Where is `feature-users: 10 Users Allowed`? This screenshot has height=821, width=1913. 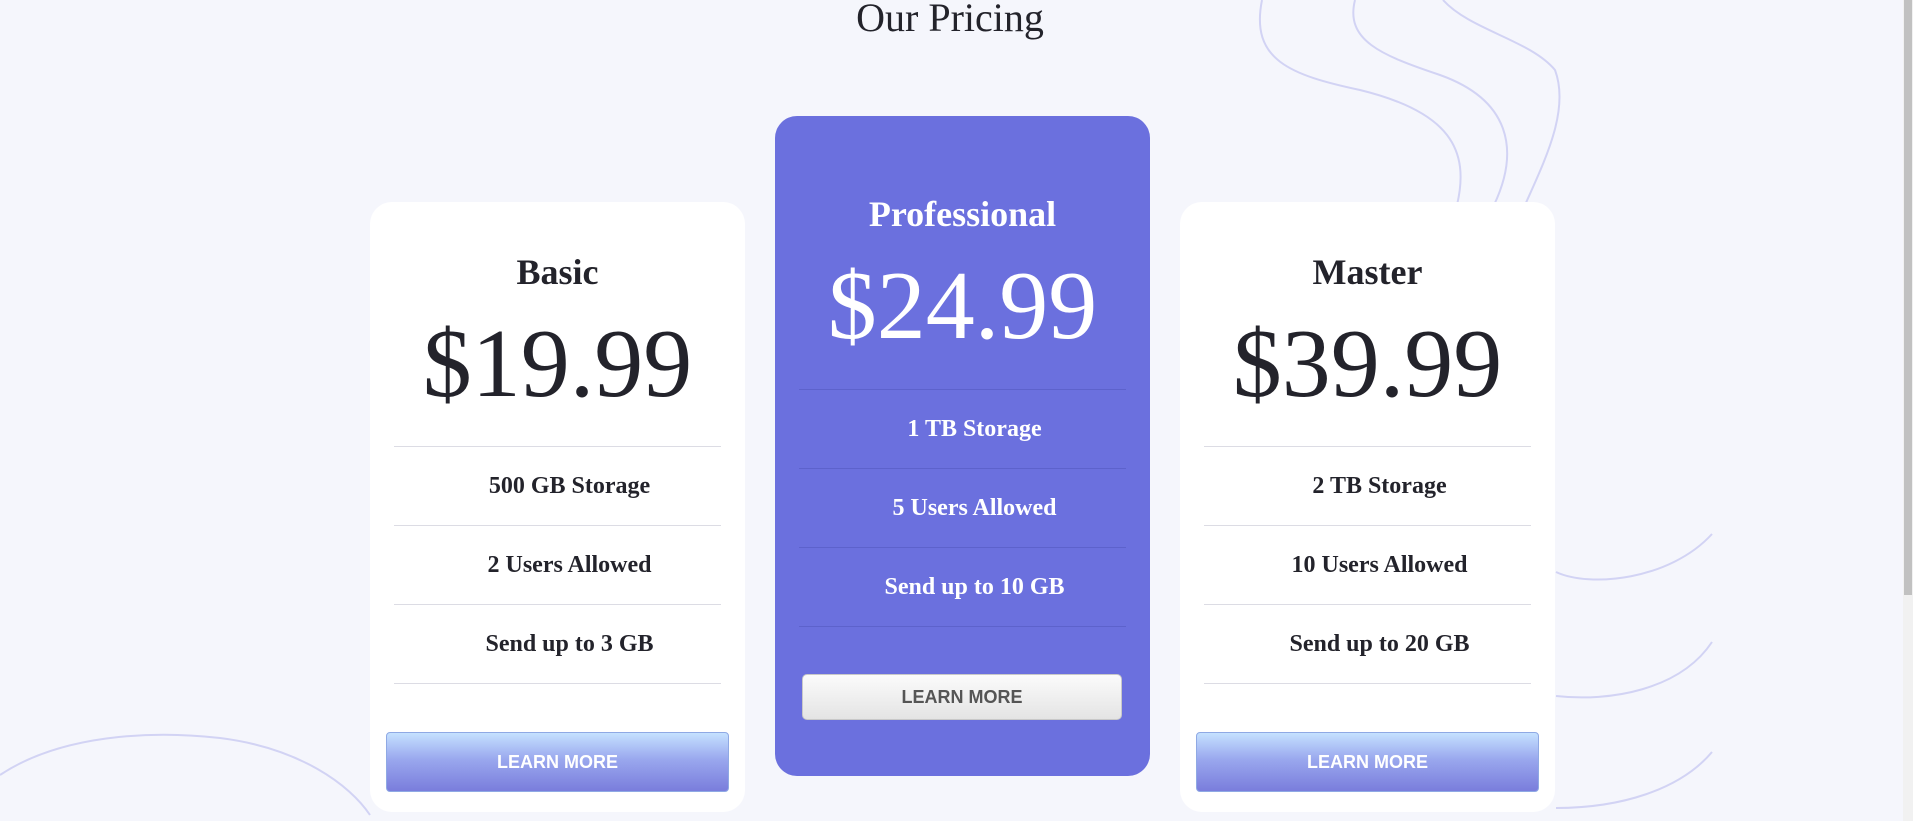
feature-users: 10 Users Allowed is located at coordinates (1367, 565).